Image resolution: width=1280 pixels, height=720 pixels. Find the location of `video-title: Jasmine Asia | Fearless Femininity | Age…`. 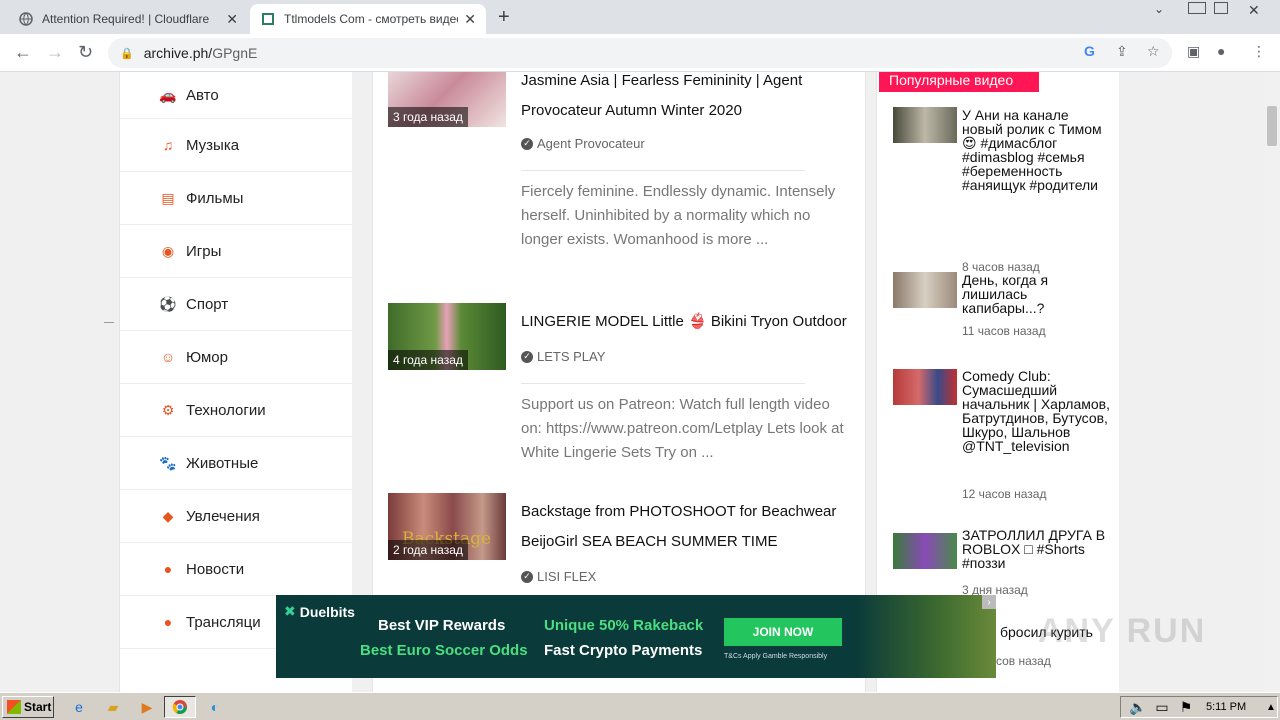

video-title: Jasmine Asia | Fearless Femininity | Age… is located at coordinates (686, 99).